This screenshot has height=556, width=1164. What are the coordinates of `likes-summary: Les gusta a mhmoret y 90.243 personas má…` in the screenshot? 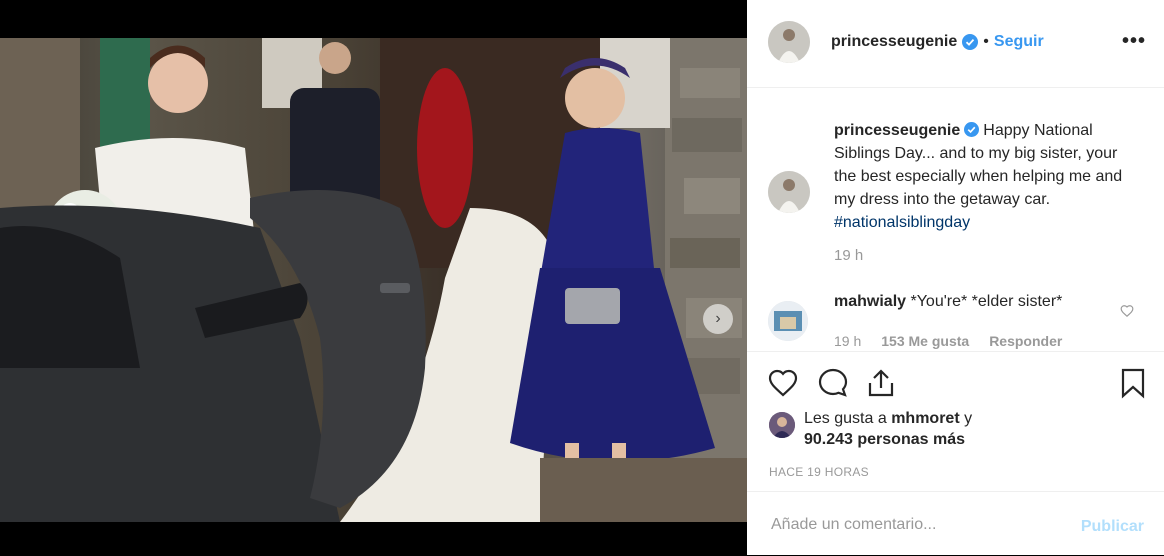 It's located at (870, 429).